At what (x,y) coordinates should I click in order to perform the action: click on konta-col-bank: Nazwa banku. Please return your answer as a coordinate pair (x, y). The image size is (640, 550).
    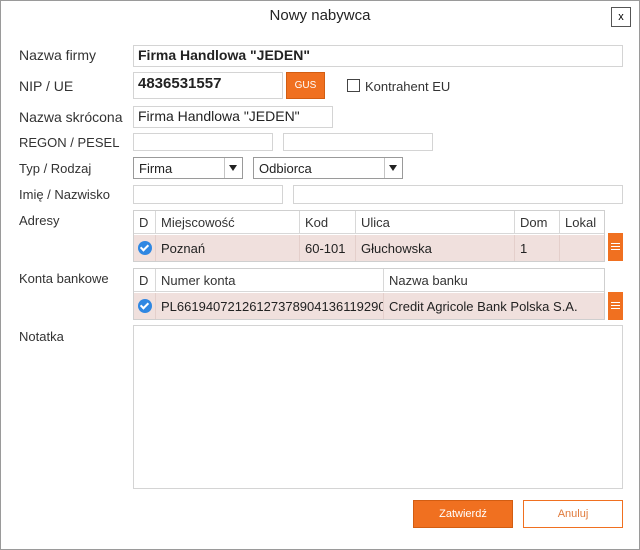
    Looking at the image, I should click on (494, 280).